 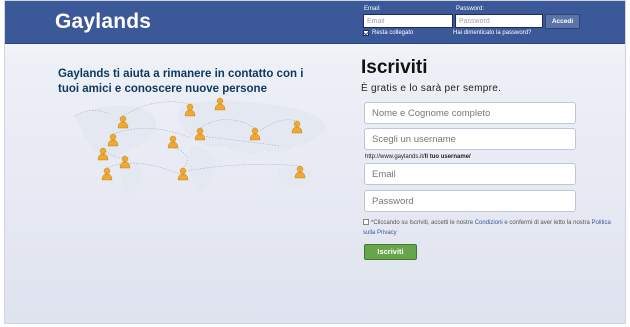 I want to click on username-input, so click(x=470, y=139).